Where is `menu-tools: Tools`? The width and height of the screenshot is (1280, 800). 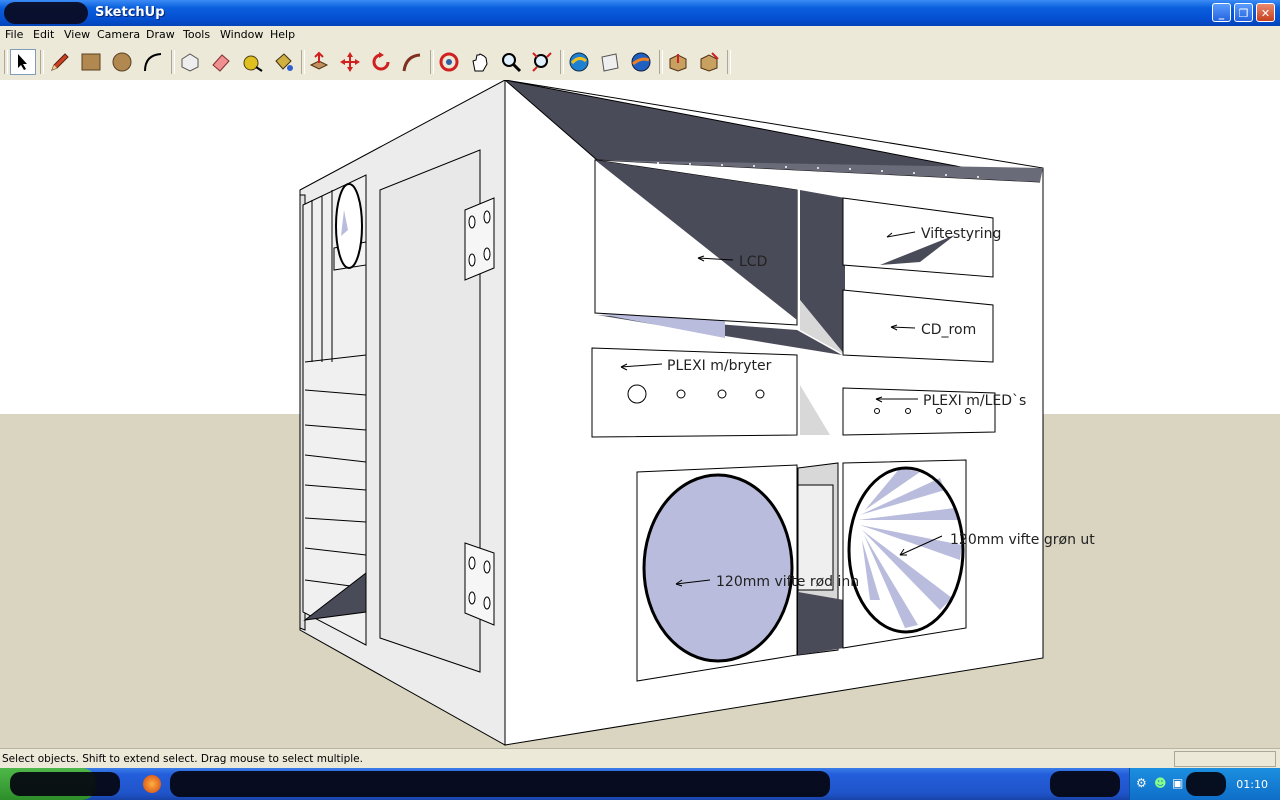 menu-tools: Tools is located at coordinates (196, 34).